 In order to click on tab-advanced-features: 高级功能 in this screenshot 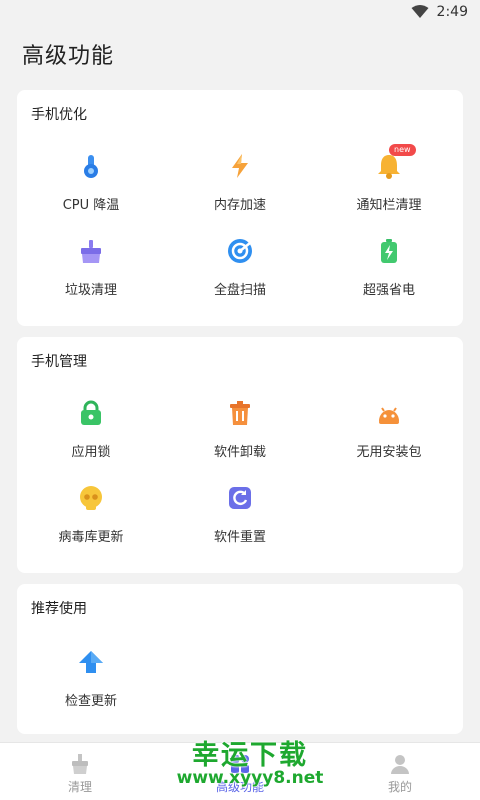, I will do `click(240, 771)`.